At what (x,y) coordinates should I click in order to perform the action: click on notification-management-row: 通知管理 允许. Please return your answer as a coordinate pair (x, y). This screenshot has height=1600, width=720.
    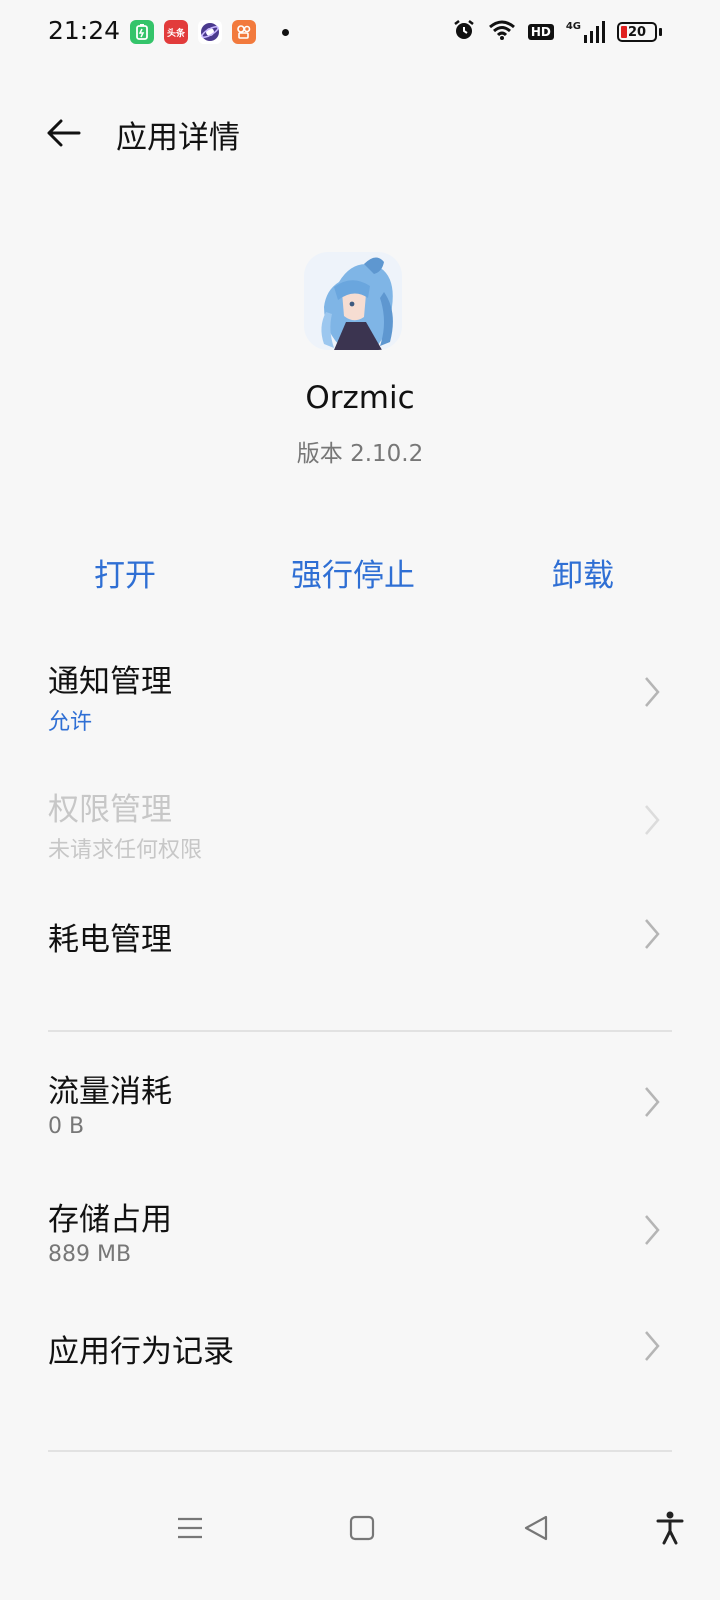
    Looking at the image, I should click on (360, 695).